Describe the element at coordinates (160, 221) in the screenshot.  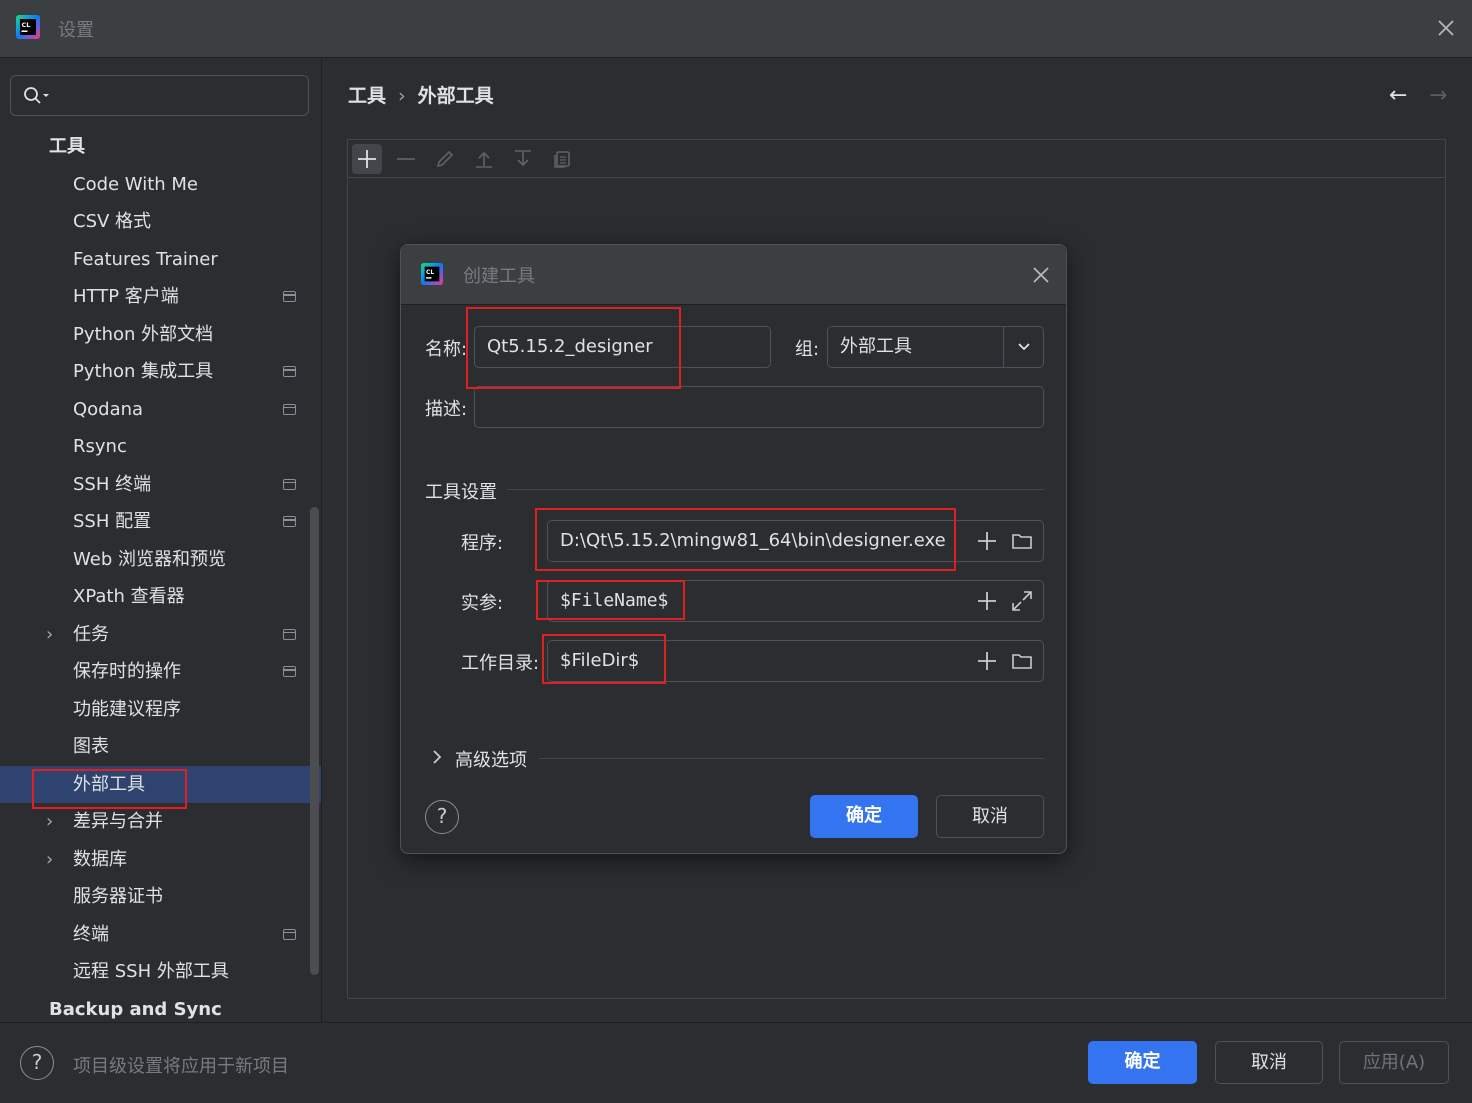
I see `sidebar-item: CSV 格式` at that location.